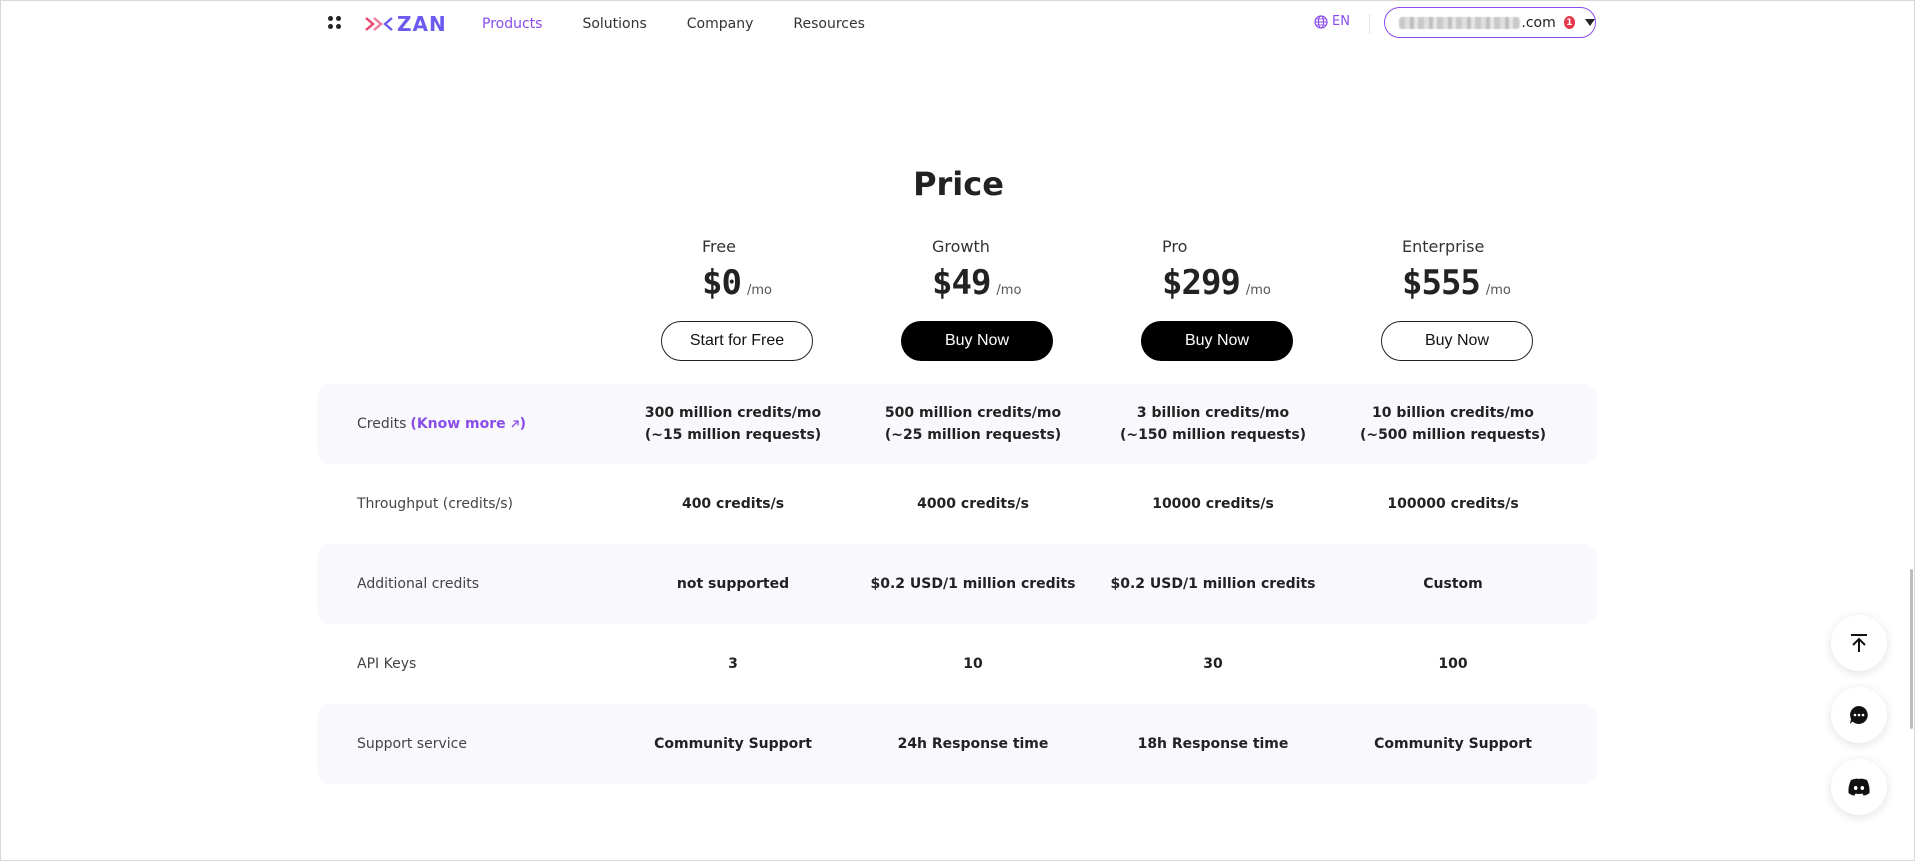 This screenshot has height=861, width=1915. I want to click on row-label: API Keys, so click(387, 664).